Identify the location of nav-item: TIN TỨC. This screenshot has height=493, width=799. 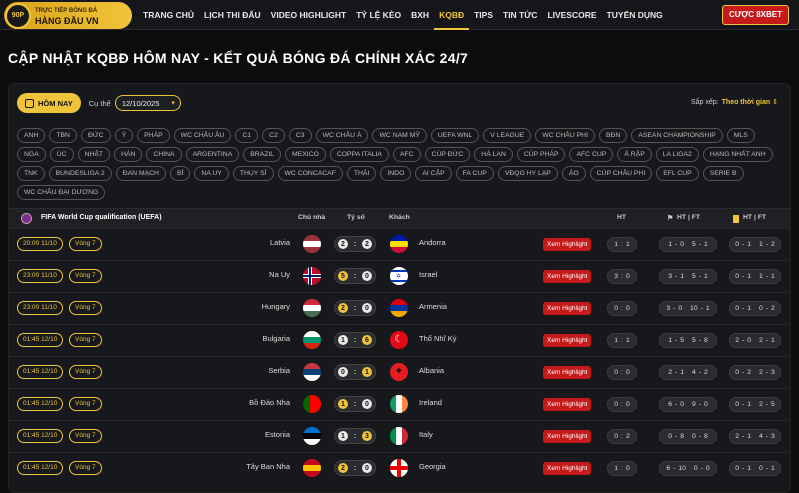
(520, 15).